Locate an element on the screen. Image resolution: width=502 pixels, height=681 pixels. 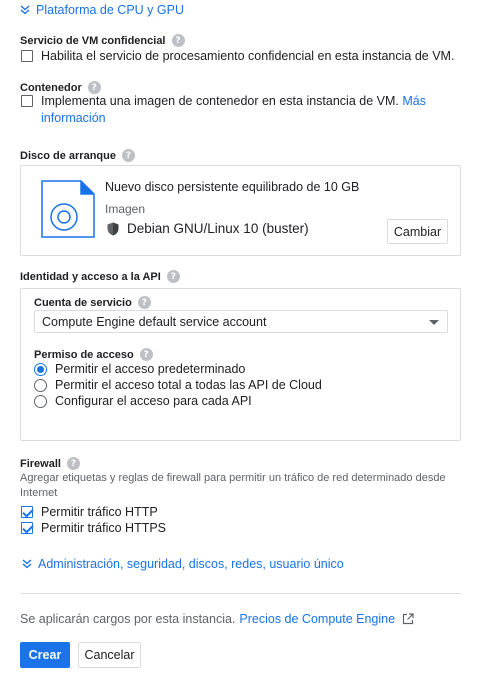
pricing-link: Precios de Compute Engine is located at coordinates (317, 619).